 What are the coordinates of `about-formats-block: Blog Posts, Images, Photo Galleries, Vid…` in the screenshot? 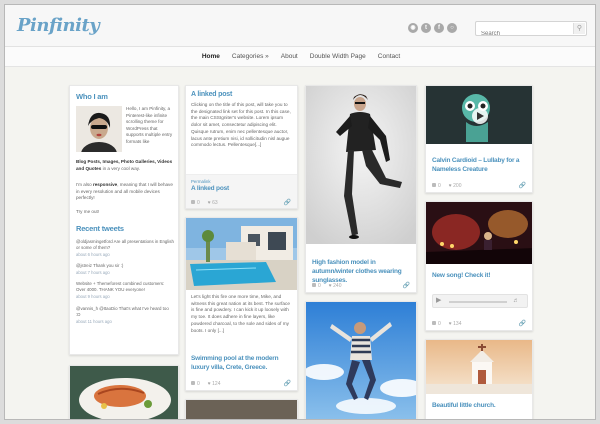 It's located at (125, 165).